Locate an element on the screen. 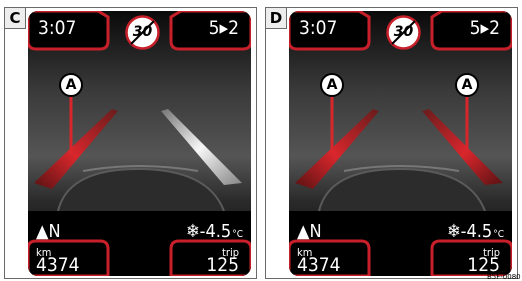 The image size is (522, 281). callout-marker-a: A is located at coordinates (71, 85).